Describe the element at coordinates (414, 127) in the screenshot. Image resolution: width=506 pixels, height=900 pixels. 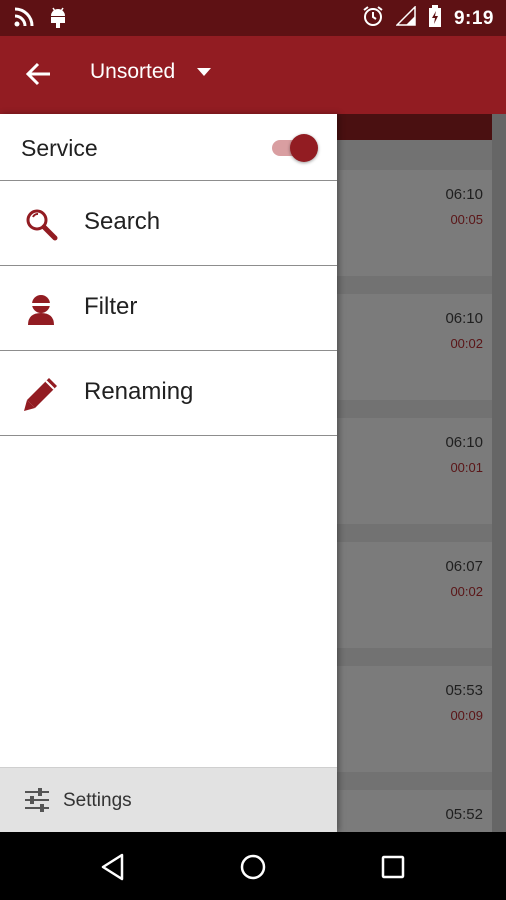
I see `list-header-strip` at that location.